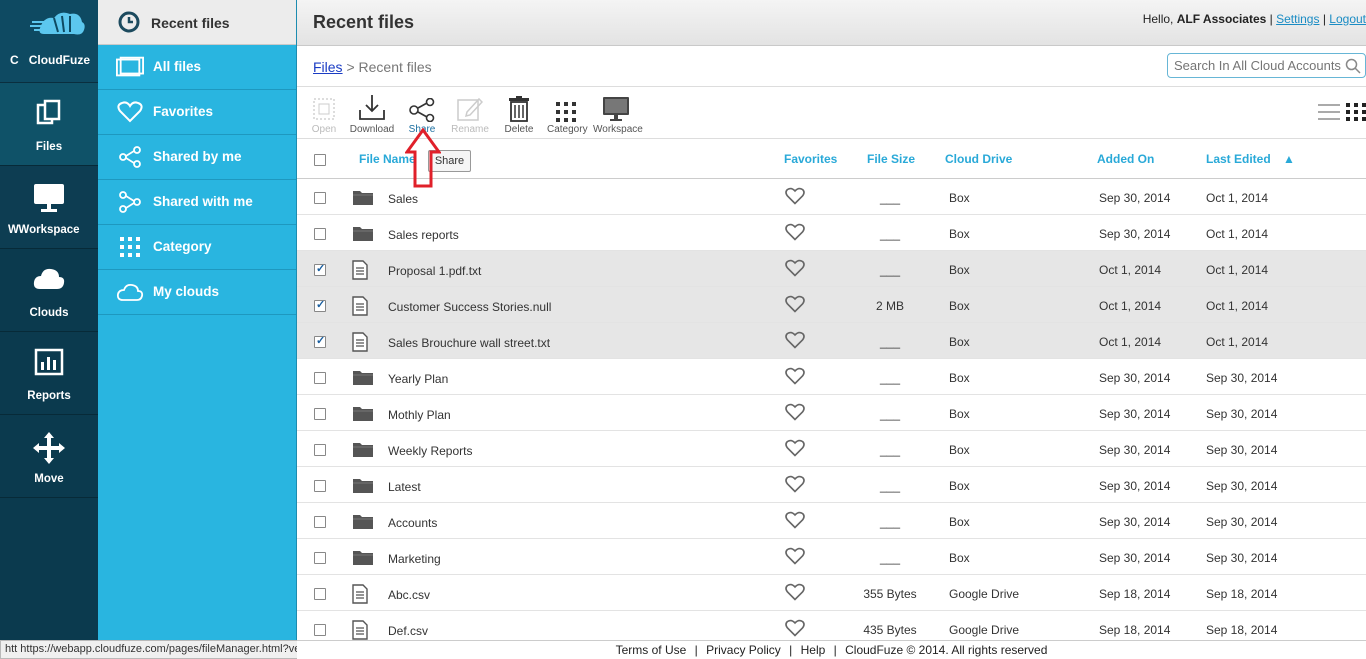  What do you see at coordinates (186, 291) in the screenshot?
I see `side-item-label: My clouds` at bounding box center [186, 291].